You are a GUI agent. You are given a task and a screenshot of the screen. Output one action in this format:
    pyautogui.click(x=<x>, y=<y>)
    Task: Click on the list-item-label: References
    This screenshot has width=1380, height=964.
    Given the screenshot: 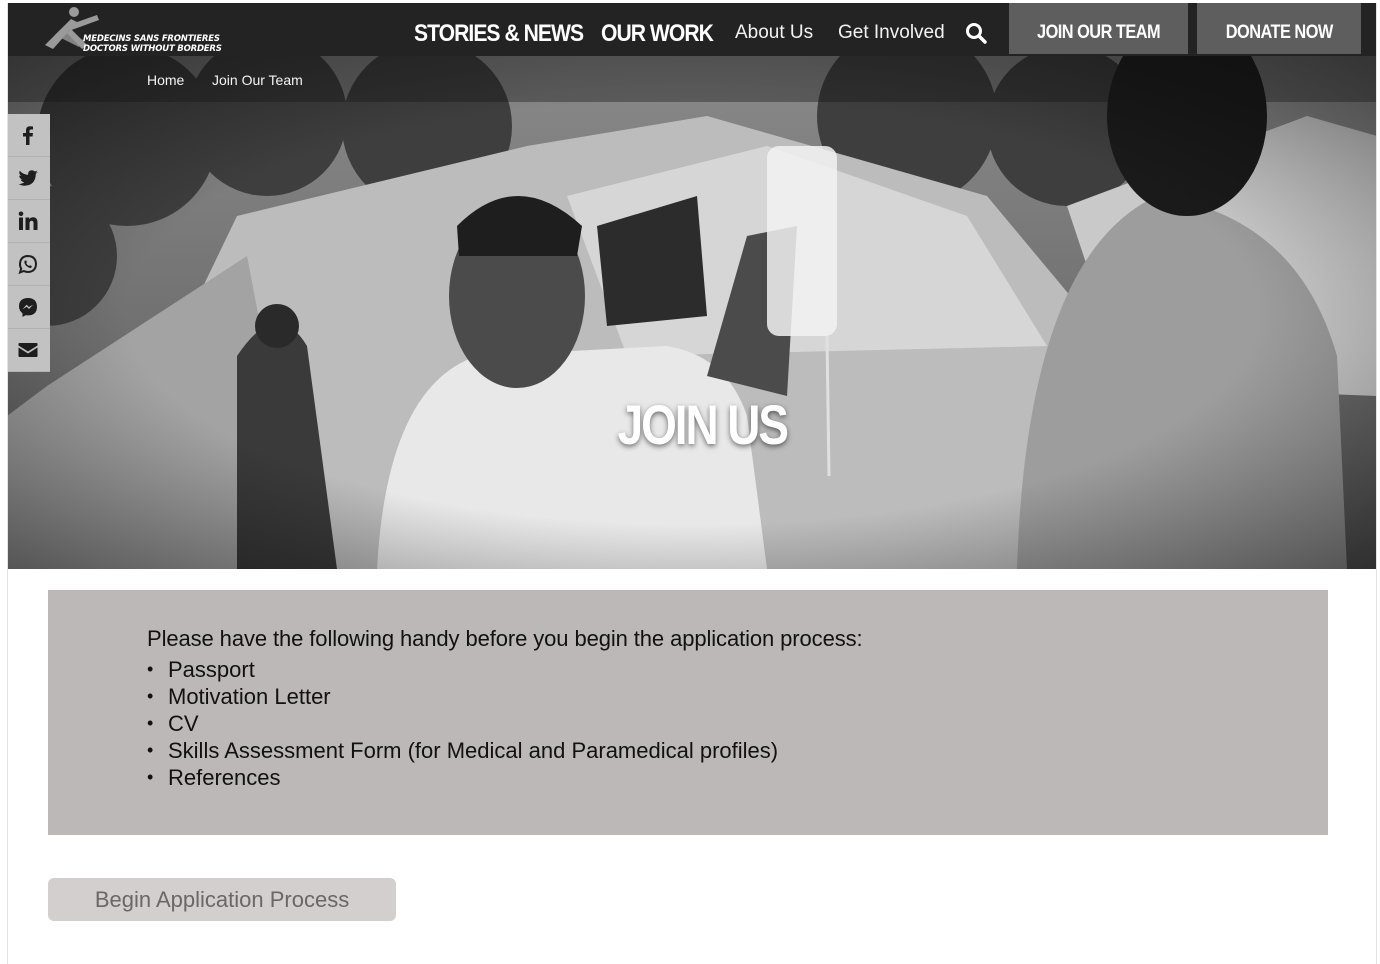 What is the action you would take?
    pyautogui.click(x=224, y=777)
    